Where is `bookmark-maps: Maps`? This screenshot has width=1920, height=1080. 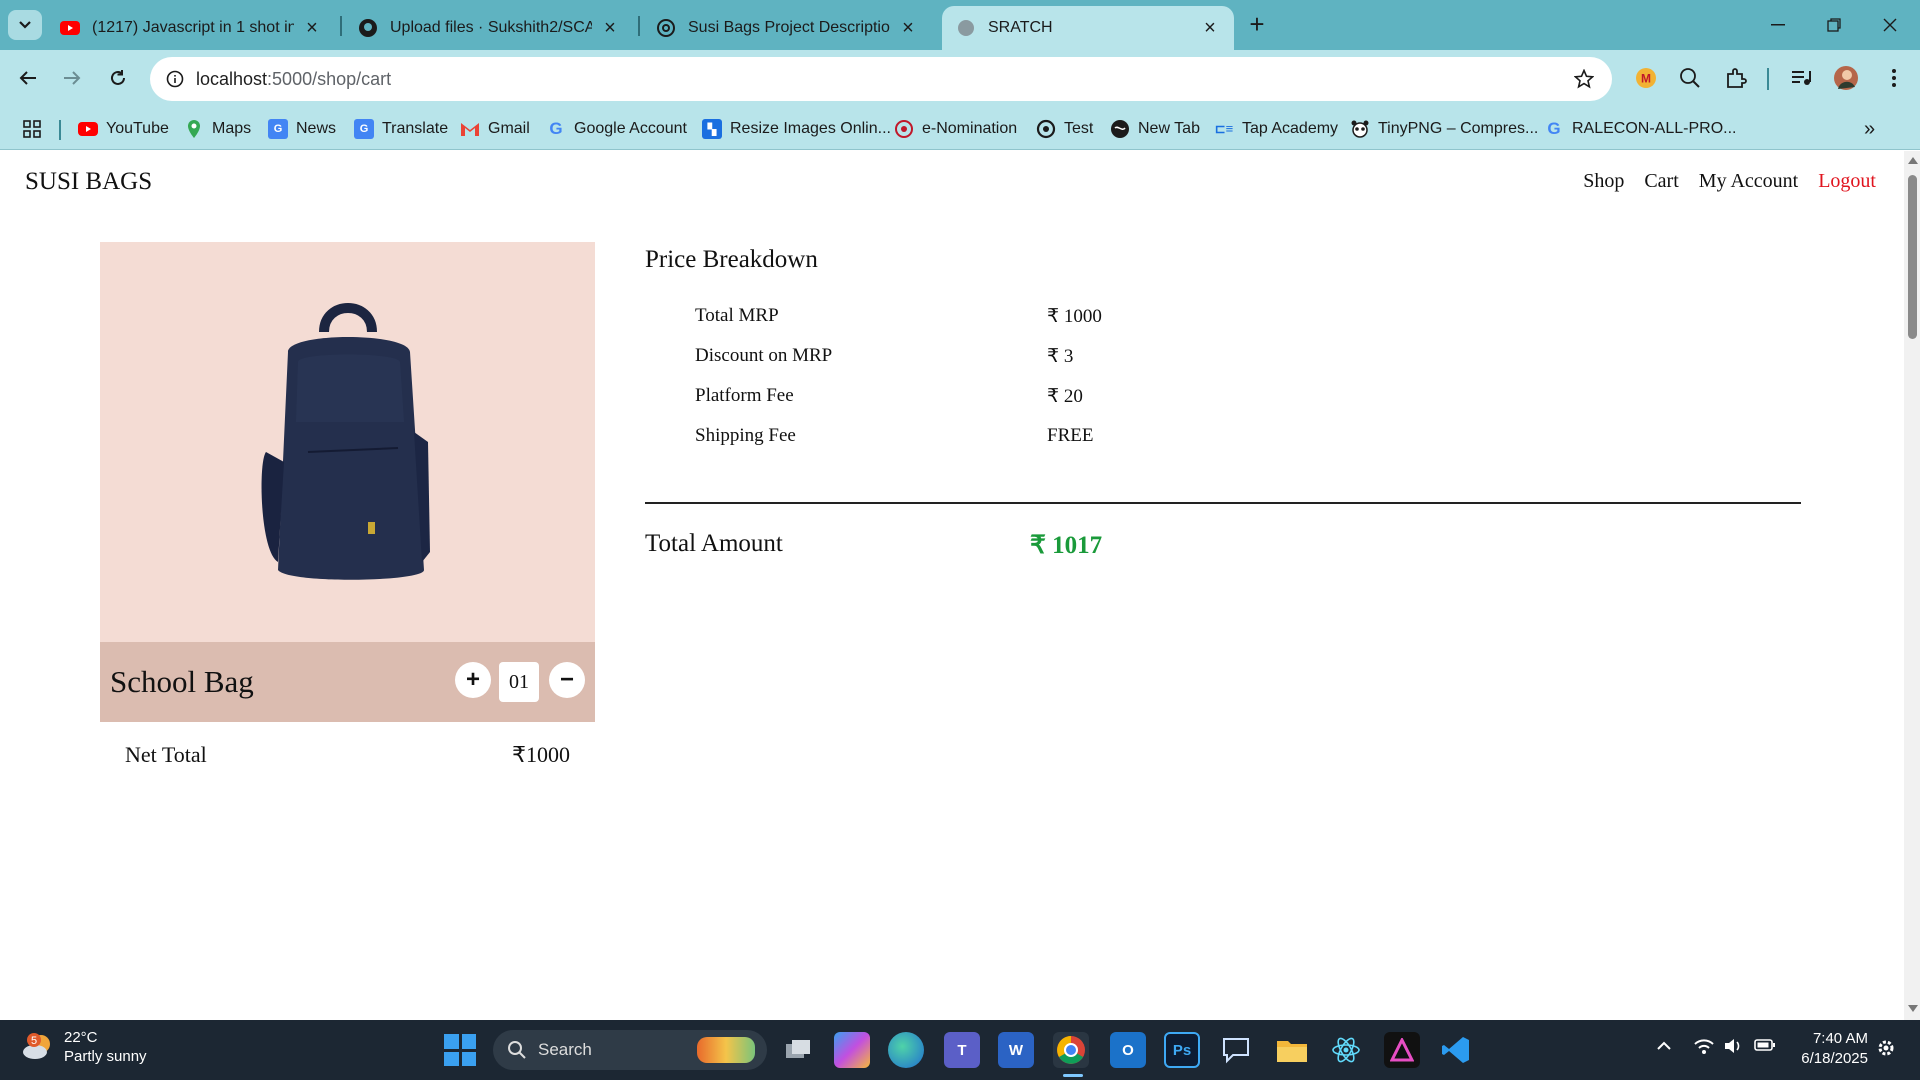
bookmark-maps: Maps is located at coordinates (217, 129).